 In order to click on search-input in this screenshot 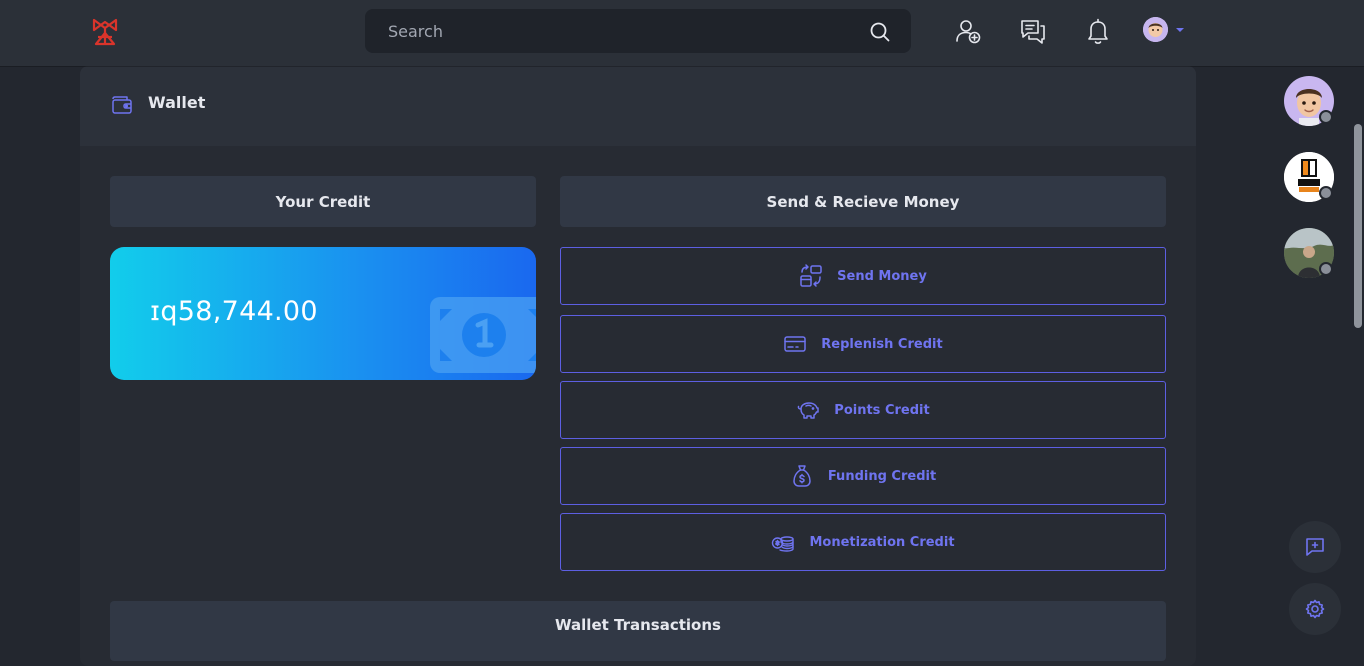, I will do `click(610, 31)`.